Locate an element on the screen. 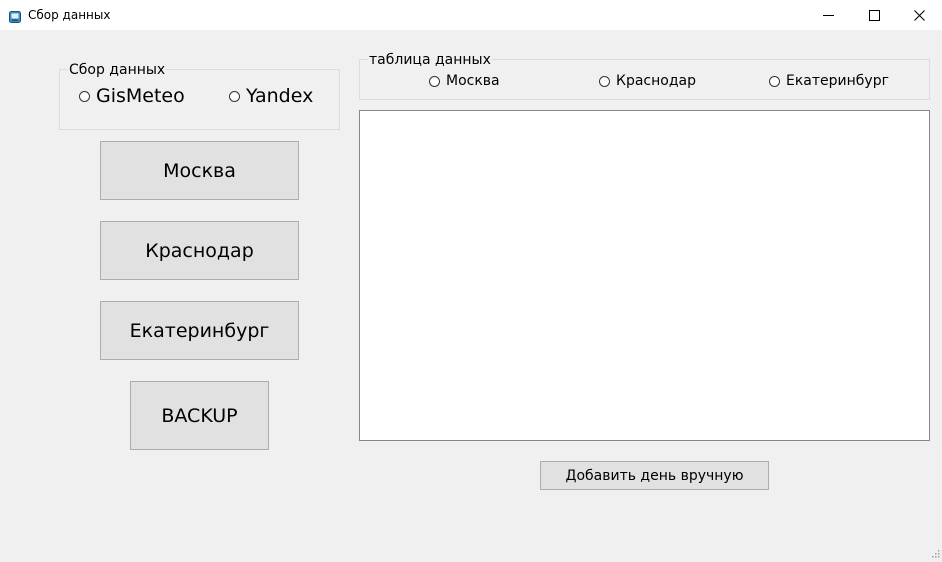  radio-table-krasnodar-label: Краснодар is located at coordinates (656, 81).